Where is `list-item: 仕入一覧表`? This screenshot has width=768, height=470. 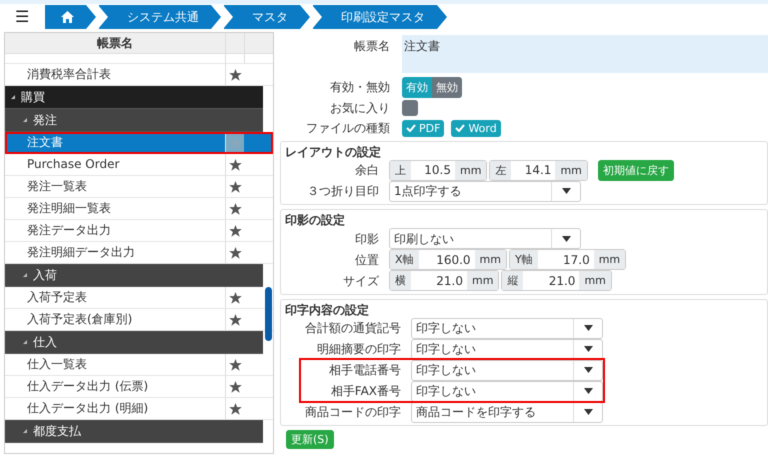 list-item: 仕入一覧表 is located at coordinates (139, 365).